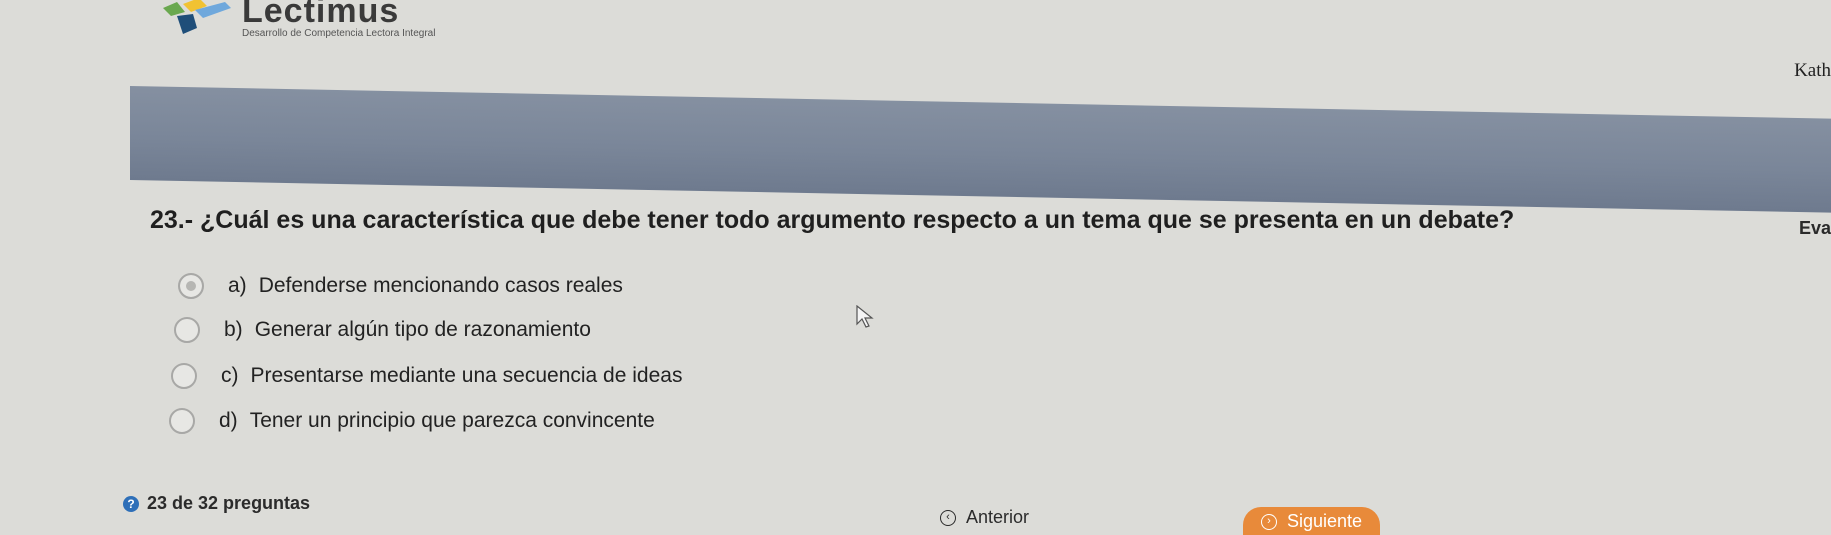 This screenshot has width=1831, height=535. I want to click on option-text: Generar algún tipo de razonamiento, so click(422, 329).